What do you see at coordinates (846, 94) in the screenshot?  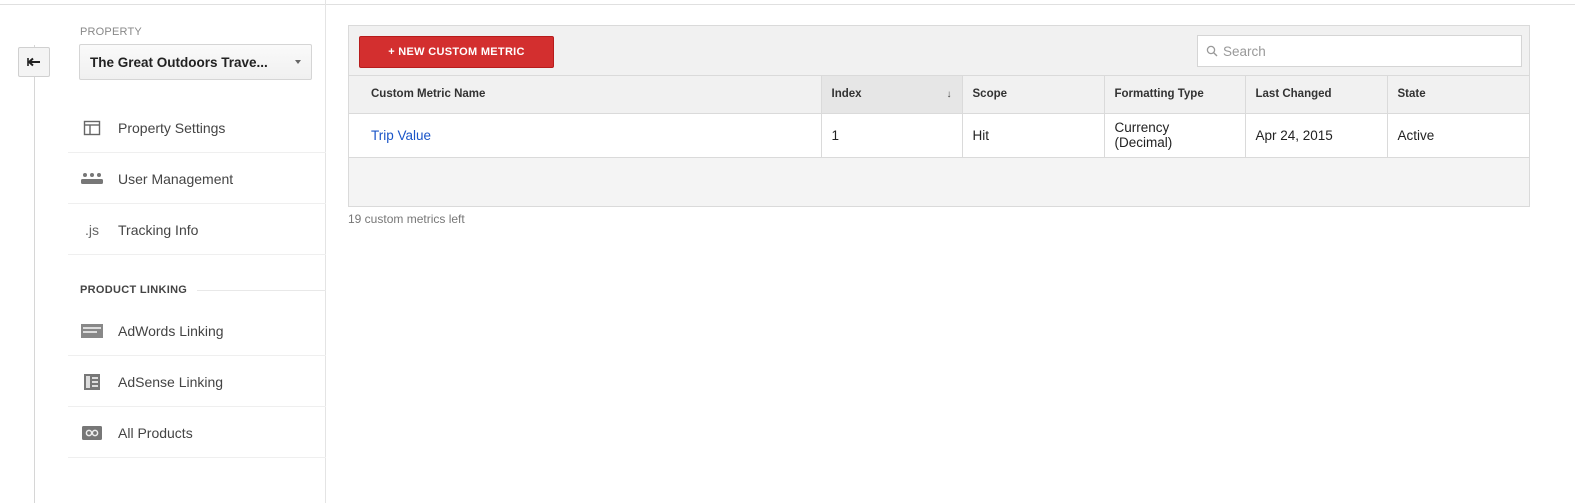 I see `column-header-label: Index` at bounding box center [846, 94].